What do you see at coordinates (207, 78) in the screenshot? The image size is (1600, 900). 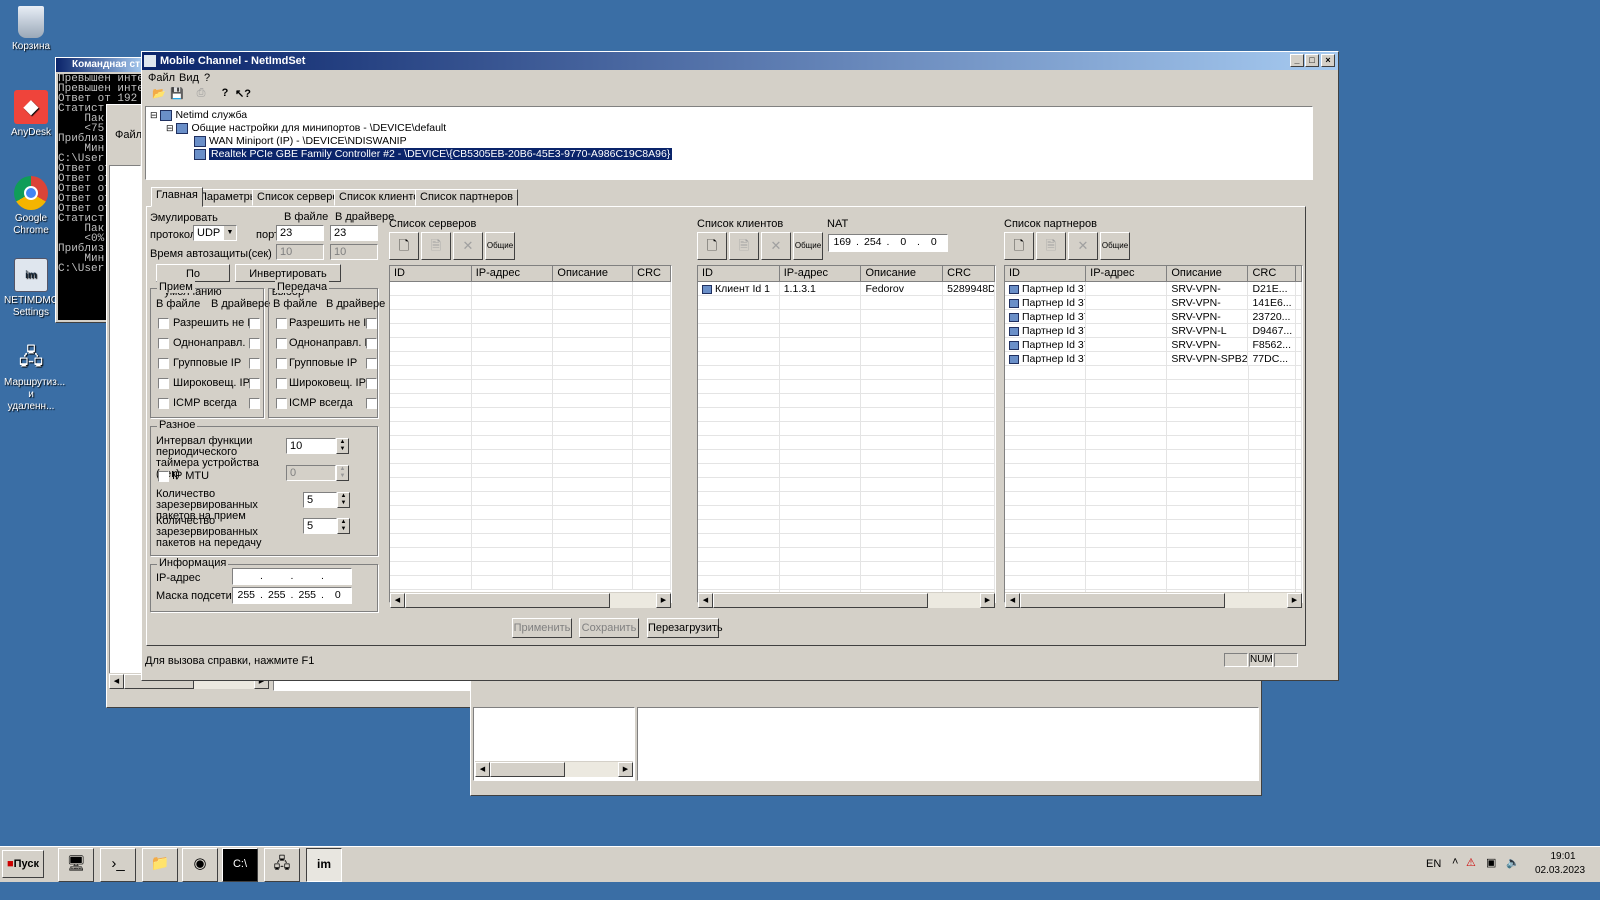 I see `menu-help: ?` at bounding box center [207, 78].